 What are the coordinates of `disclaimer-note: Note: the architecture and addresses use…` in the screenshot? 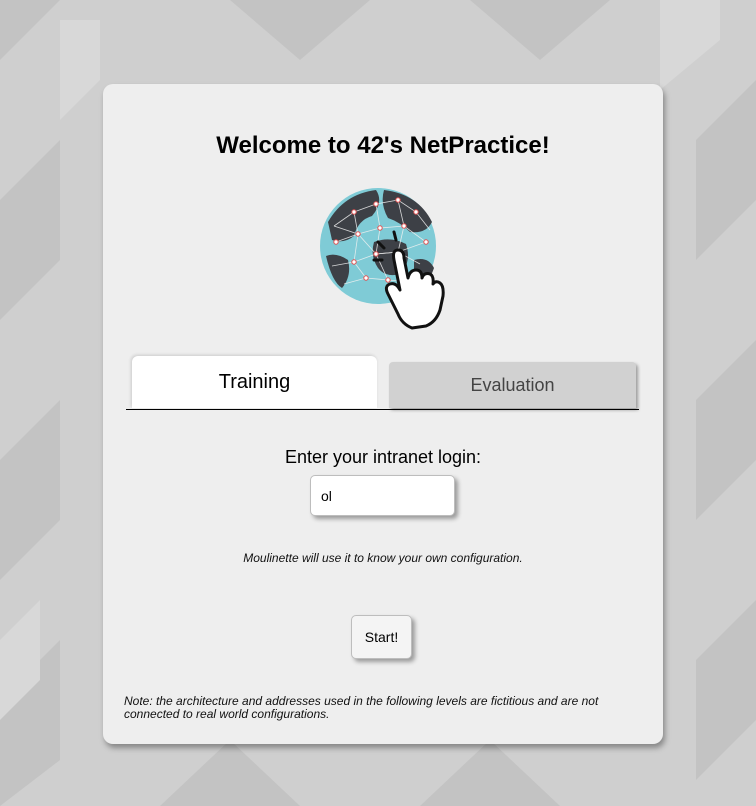 It's located at (361, 707).